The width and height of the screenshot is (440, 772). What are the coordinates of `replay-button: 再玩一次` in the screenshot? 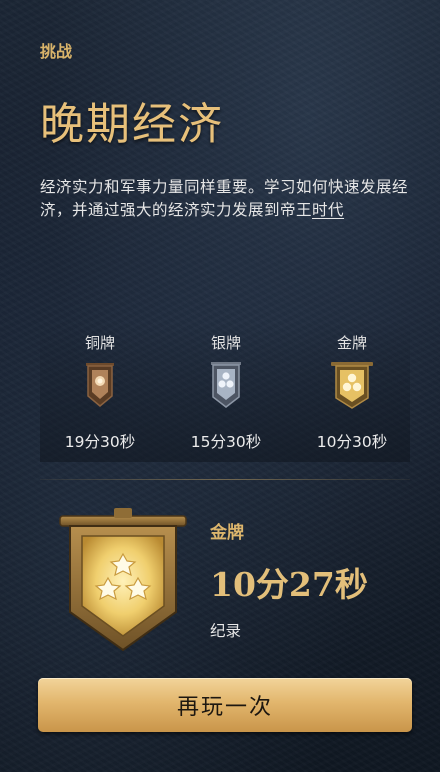 It's located at (225, 705).